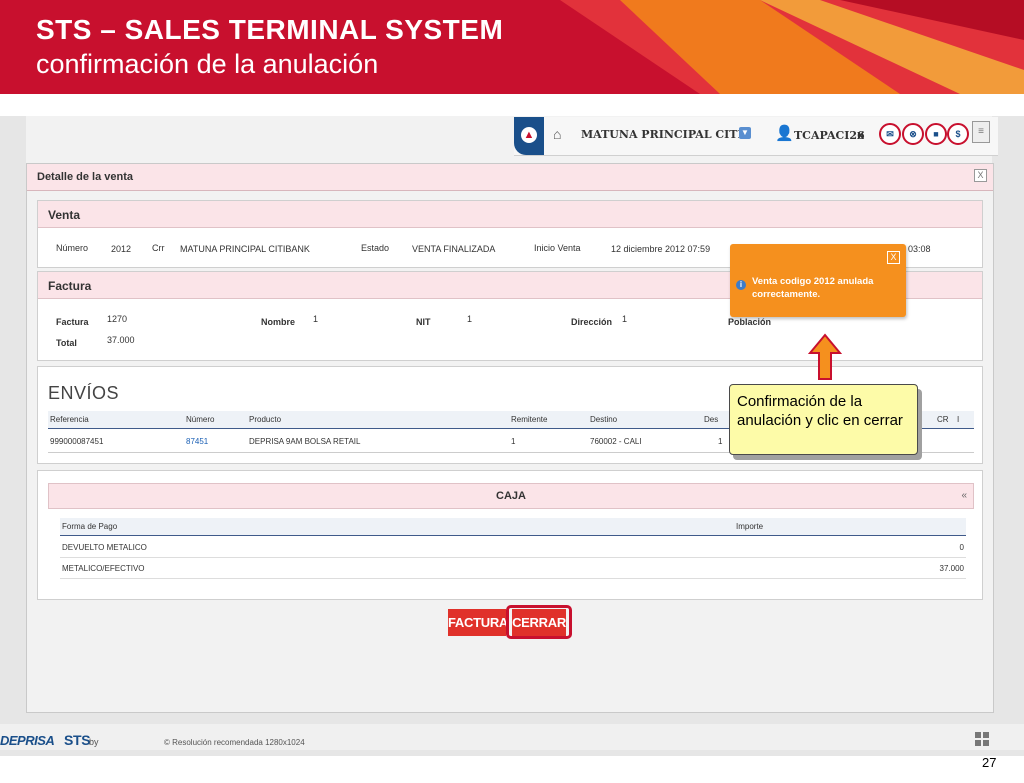 The height and width of the screenshot is (783, 1024). What do you see at coordinates (84, 393) in the screenshot?
I see `envios-title: ENVÍOS` at bounding box center [84, 393].